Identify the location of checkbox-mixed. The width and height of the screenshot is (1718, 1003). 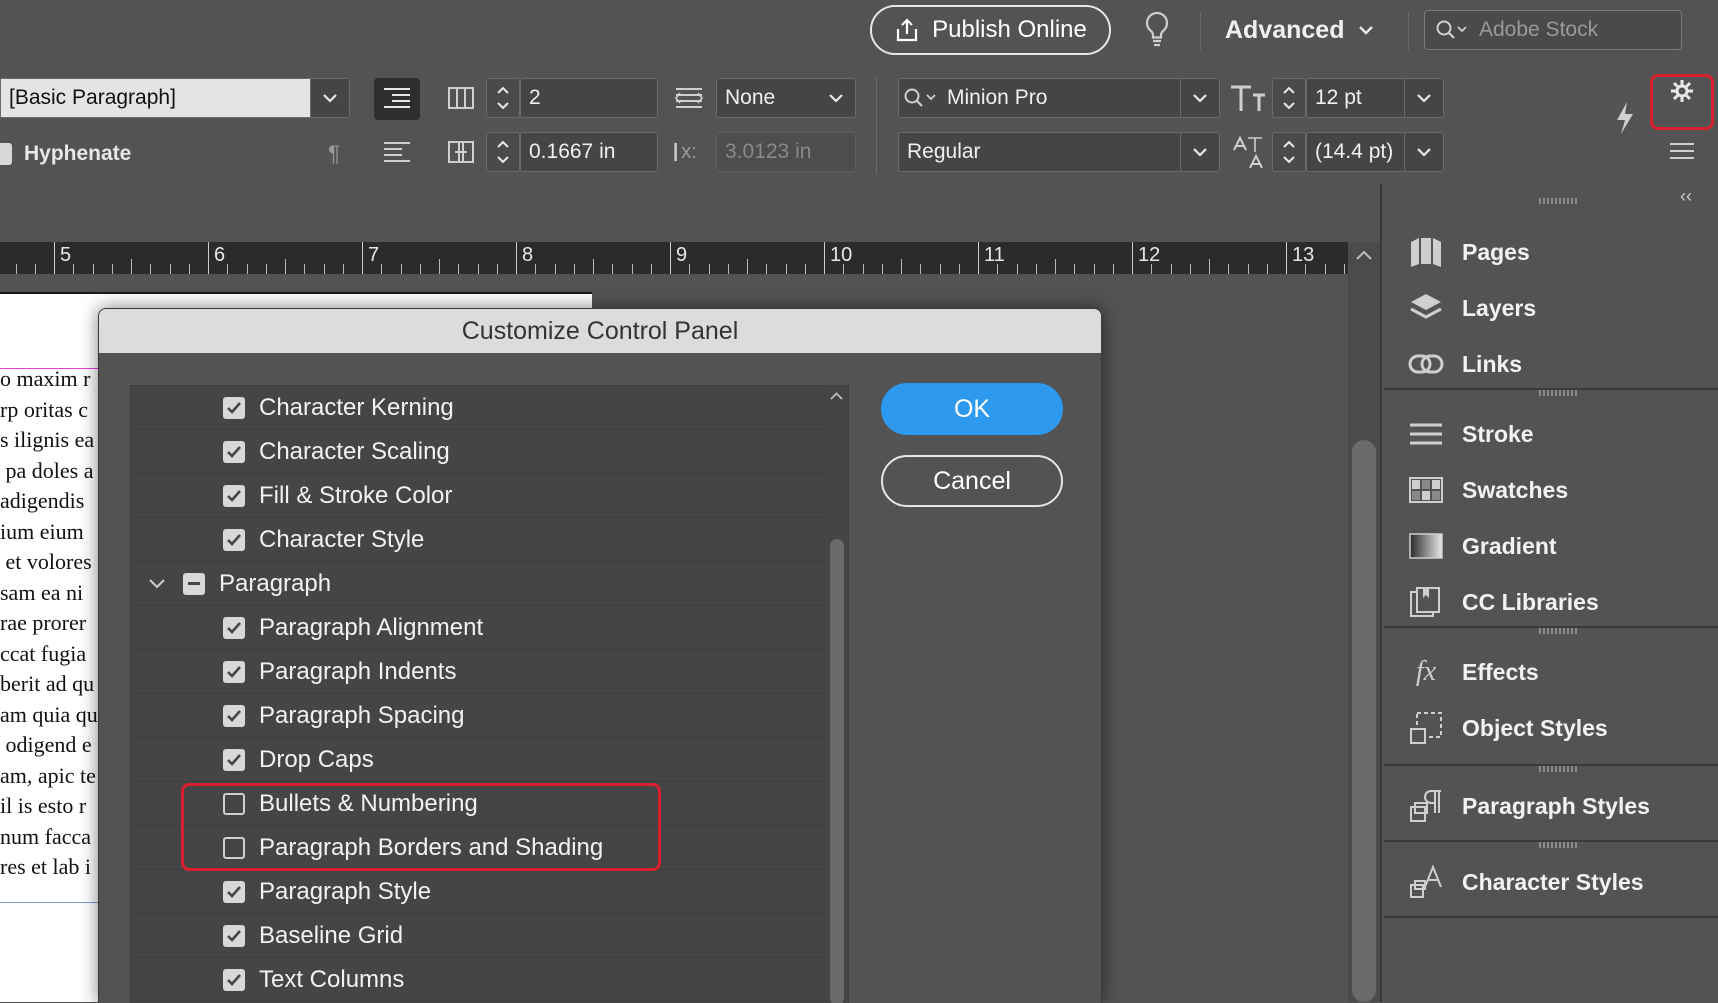
(194, 583).